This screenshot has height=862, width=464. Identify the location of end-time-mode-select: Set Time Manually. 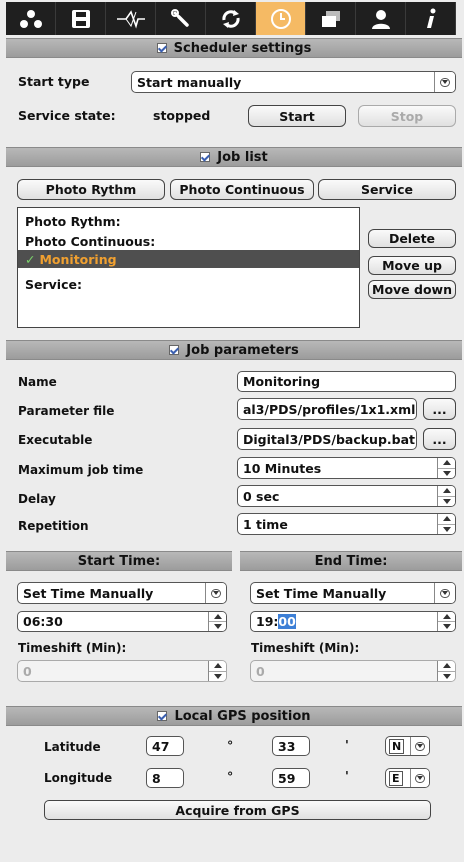
(353, 593).